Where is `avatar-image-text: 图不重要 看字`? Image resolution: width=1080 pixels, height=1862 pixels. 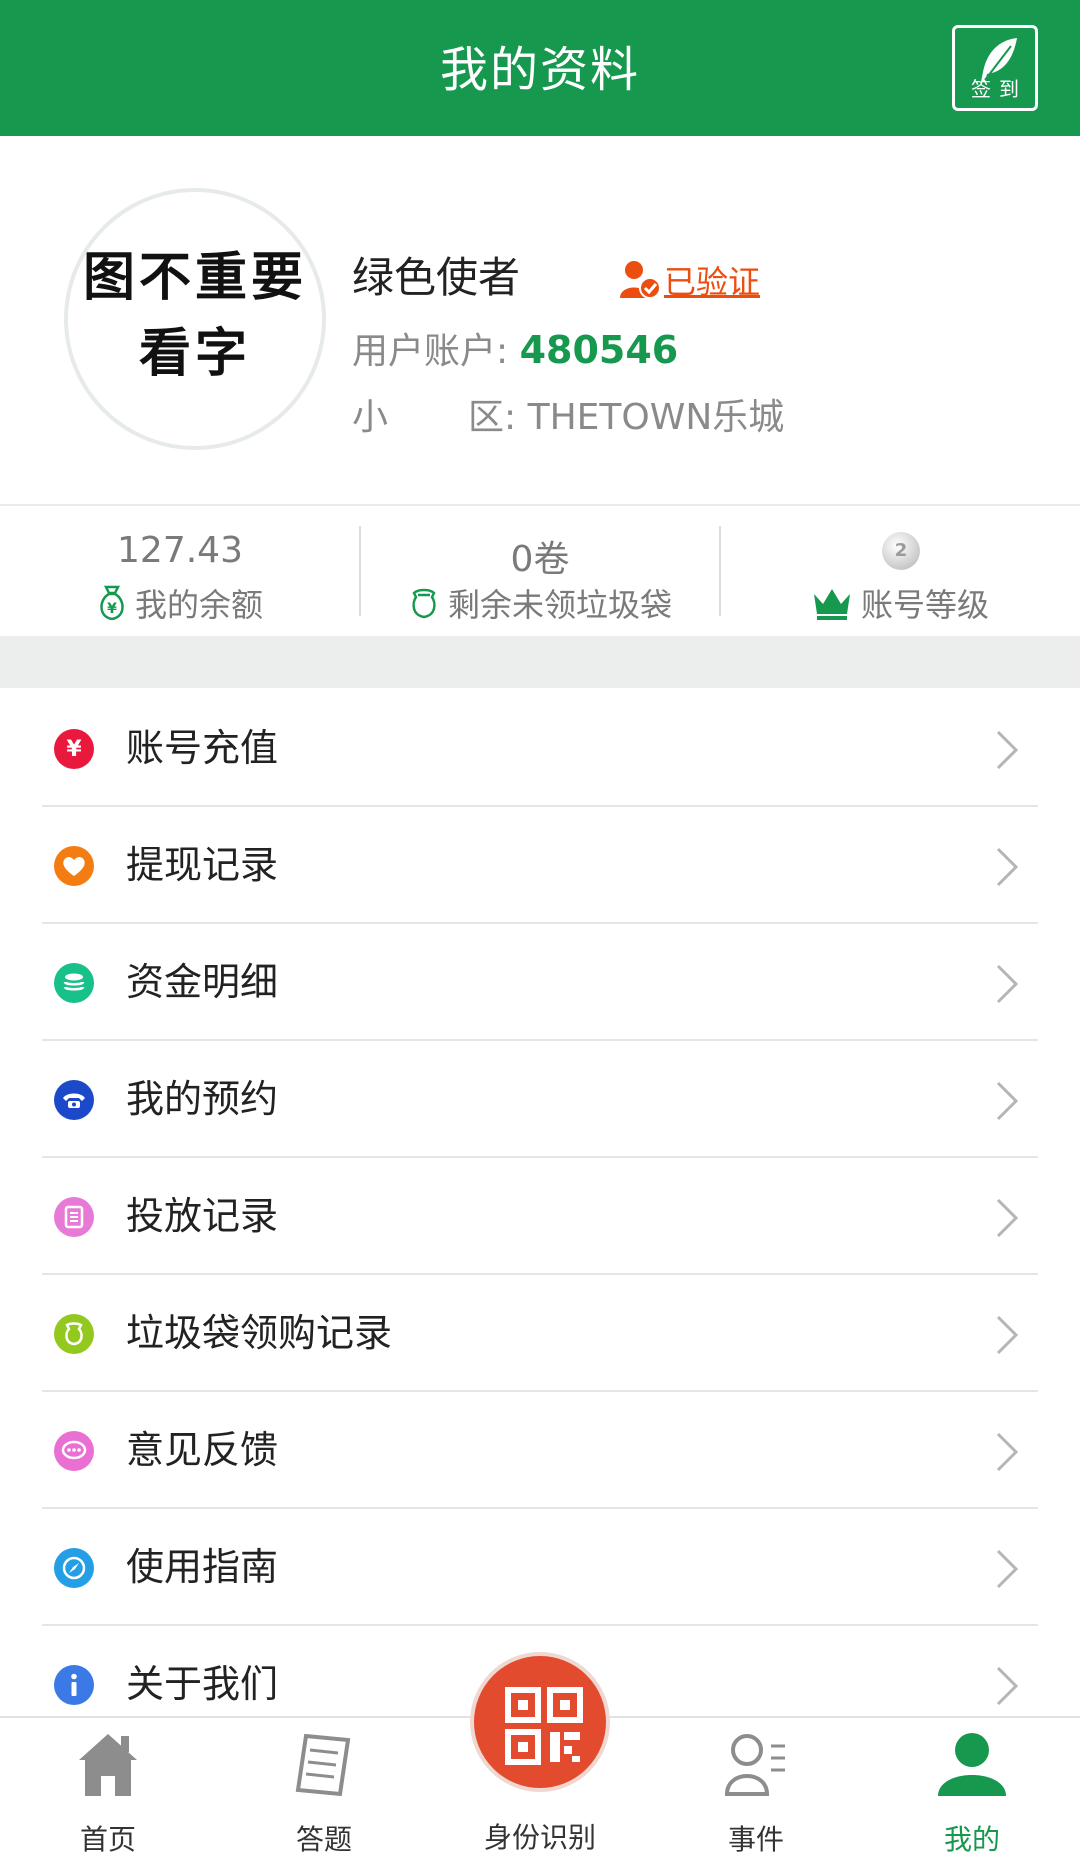
avatar-image-text: 图不重要 看字 is located at coordinates (195, 316).